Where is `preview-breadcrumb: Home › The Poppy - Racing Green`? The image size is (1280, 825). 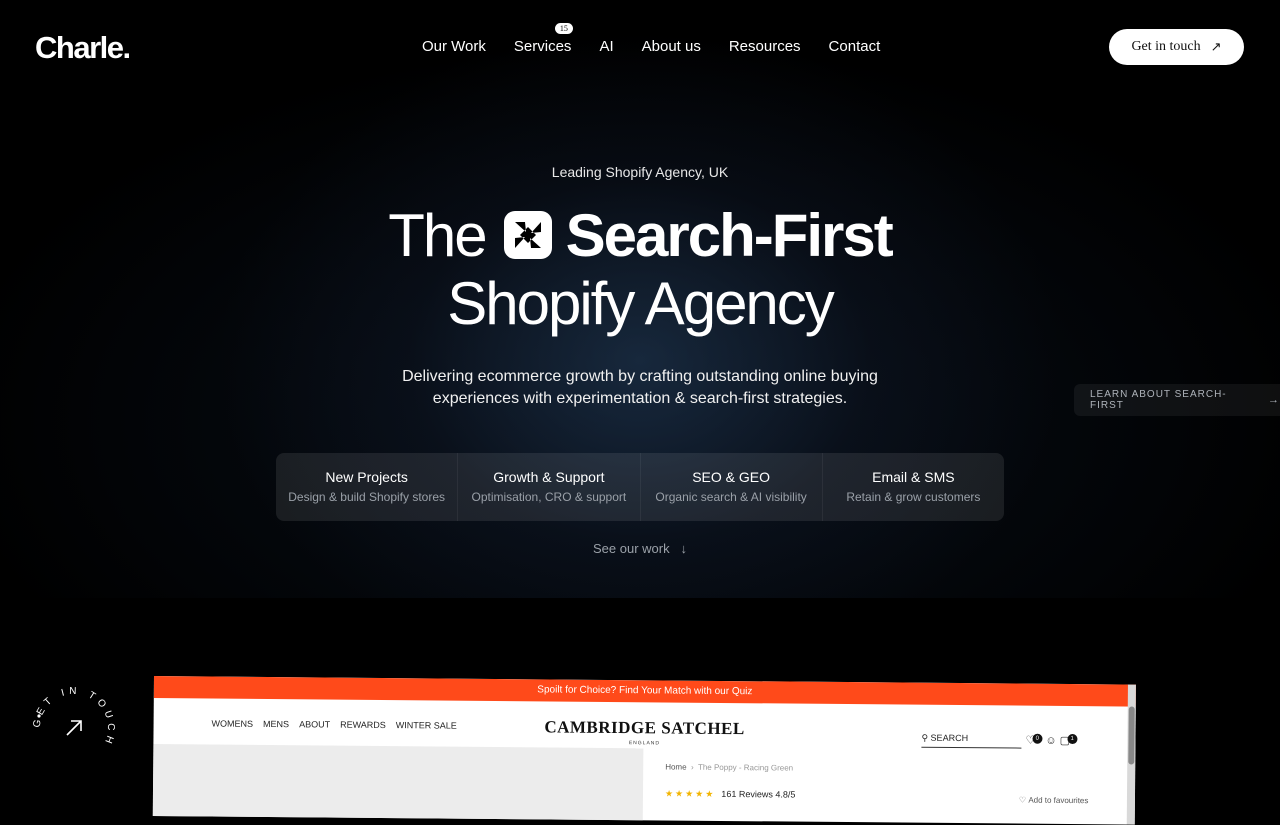
preview-breadcrumb: Home › The Poppy - Racing Green is located at coordinates (729, 767).